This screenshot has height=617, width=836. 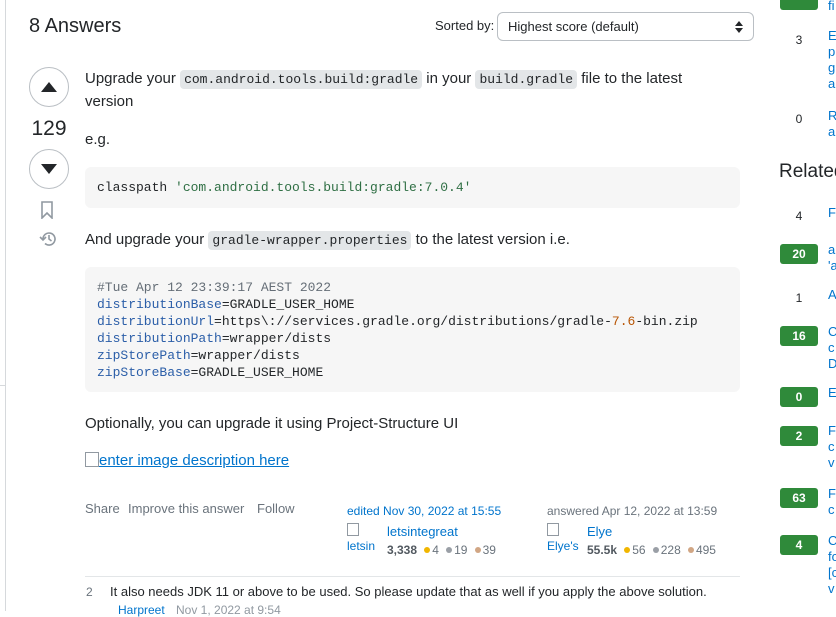 What do you see at coordinates (832, 258) in the screenshot?
I see `related-item-1: a'a` at bounding box center [832, 258].